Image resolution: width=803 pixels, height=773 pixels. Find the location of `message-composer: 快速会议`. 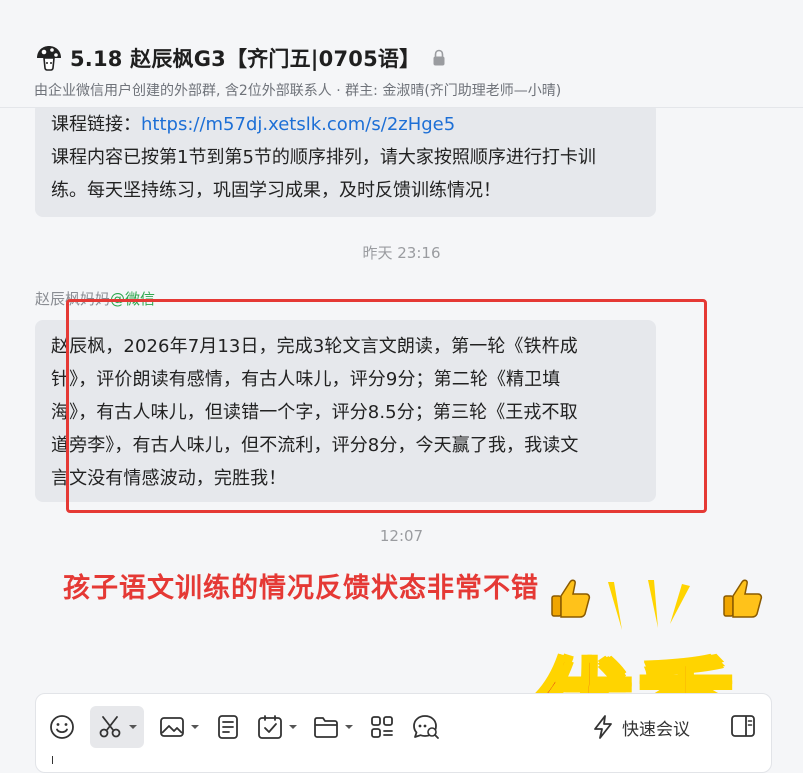

message-composer: 快速会议 is located at coordinates (403, 733).